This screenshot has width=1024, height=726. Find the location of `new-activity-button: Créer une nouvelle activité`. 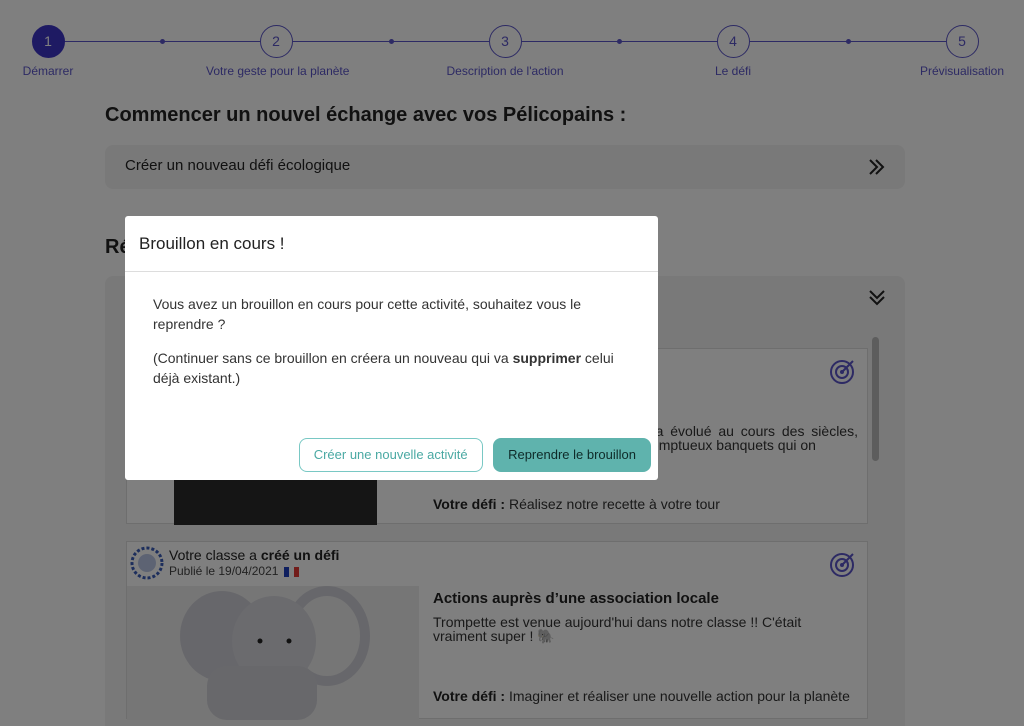

new-activity-button: Créer une nouvelle activité is located at coordinates (390, 455).